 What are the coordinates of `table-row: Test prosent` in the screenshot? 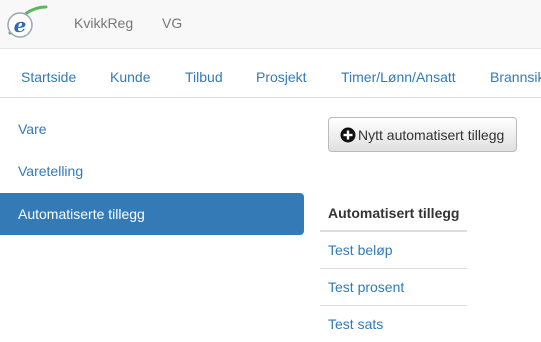 It's located at (393, 287).